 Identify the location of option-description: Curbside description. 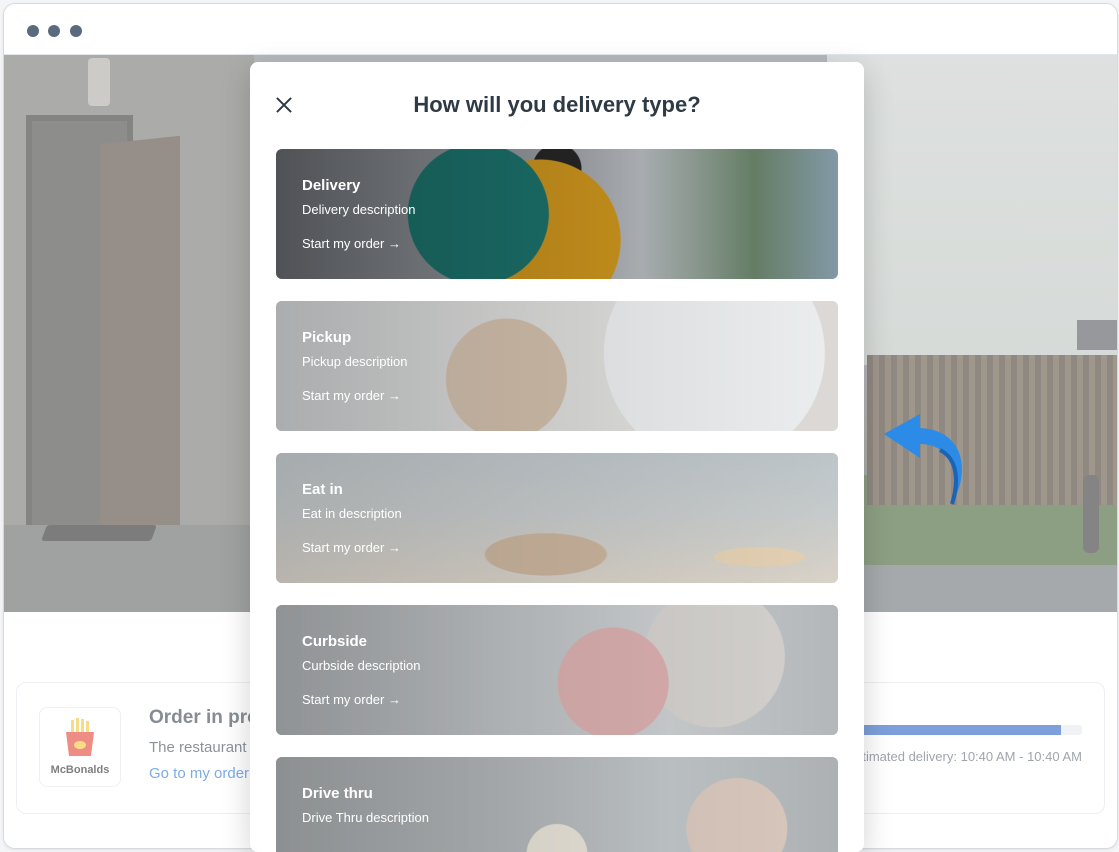
(361, 665).